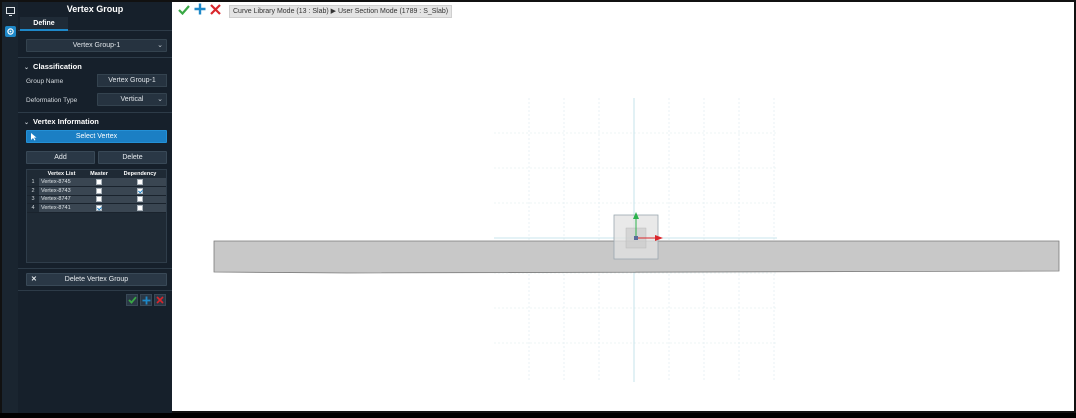 The width and height of the screenshot is (1076, 418). I want to click on table-header-row: Vertex List Master Dependency, so click(96, 174).